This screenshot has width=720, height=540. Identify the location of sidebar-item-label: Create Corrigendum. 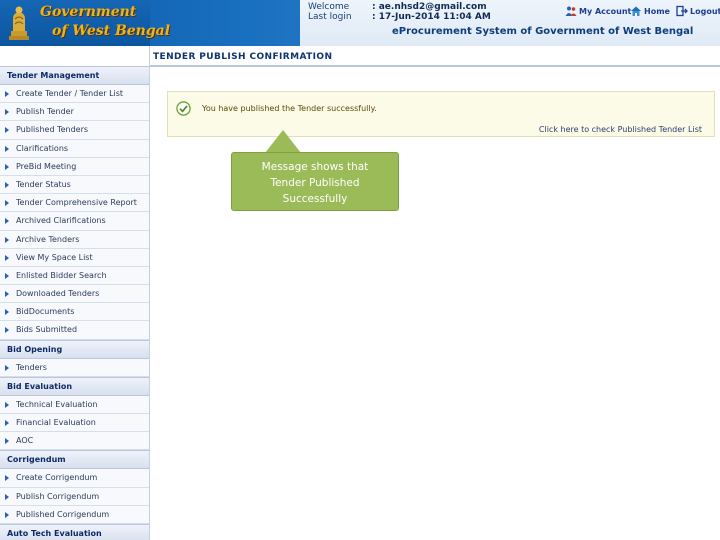
(57, 478).